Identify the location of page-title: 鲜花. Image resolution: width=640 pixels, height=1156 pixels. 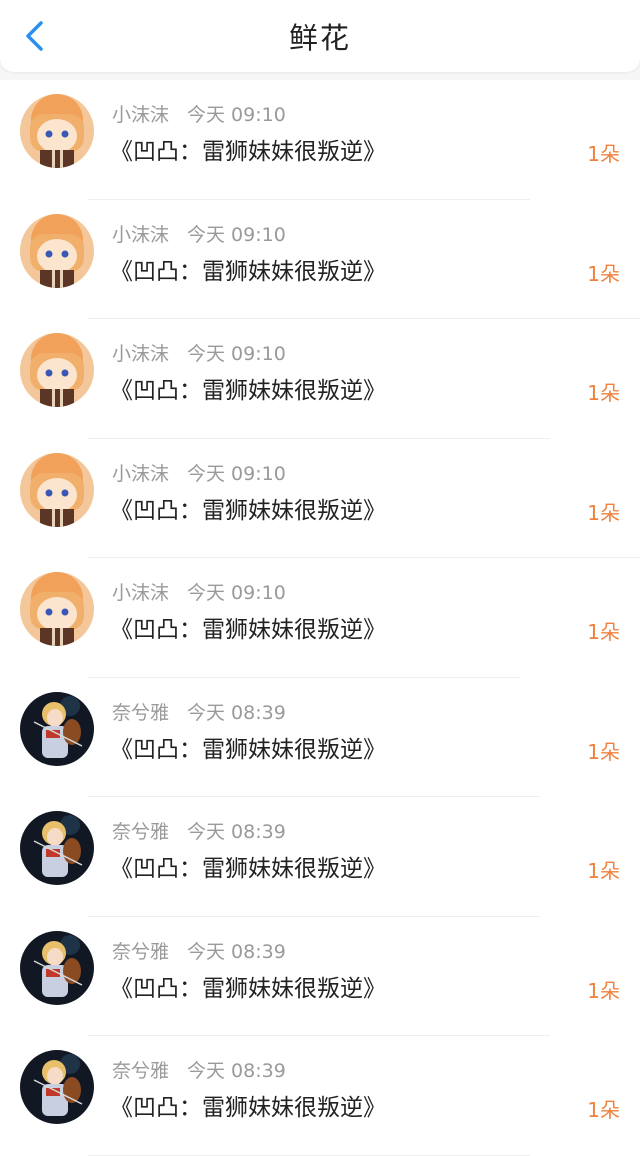
(319, 38).